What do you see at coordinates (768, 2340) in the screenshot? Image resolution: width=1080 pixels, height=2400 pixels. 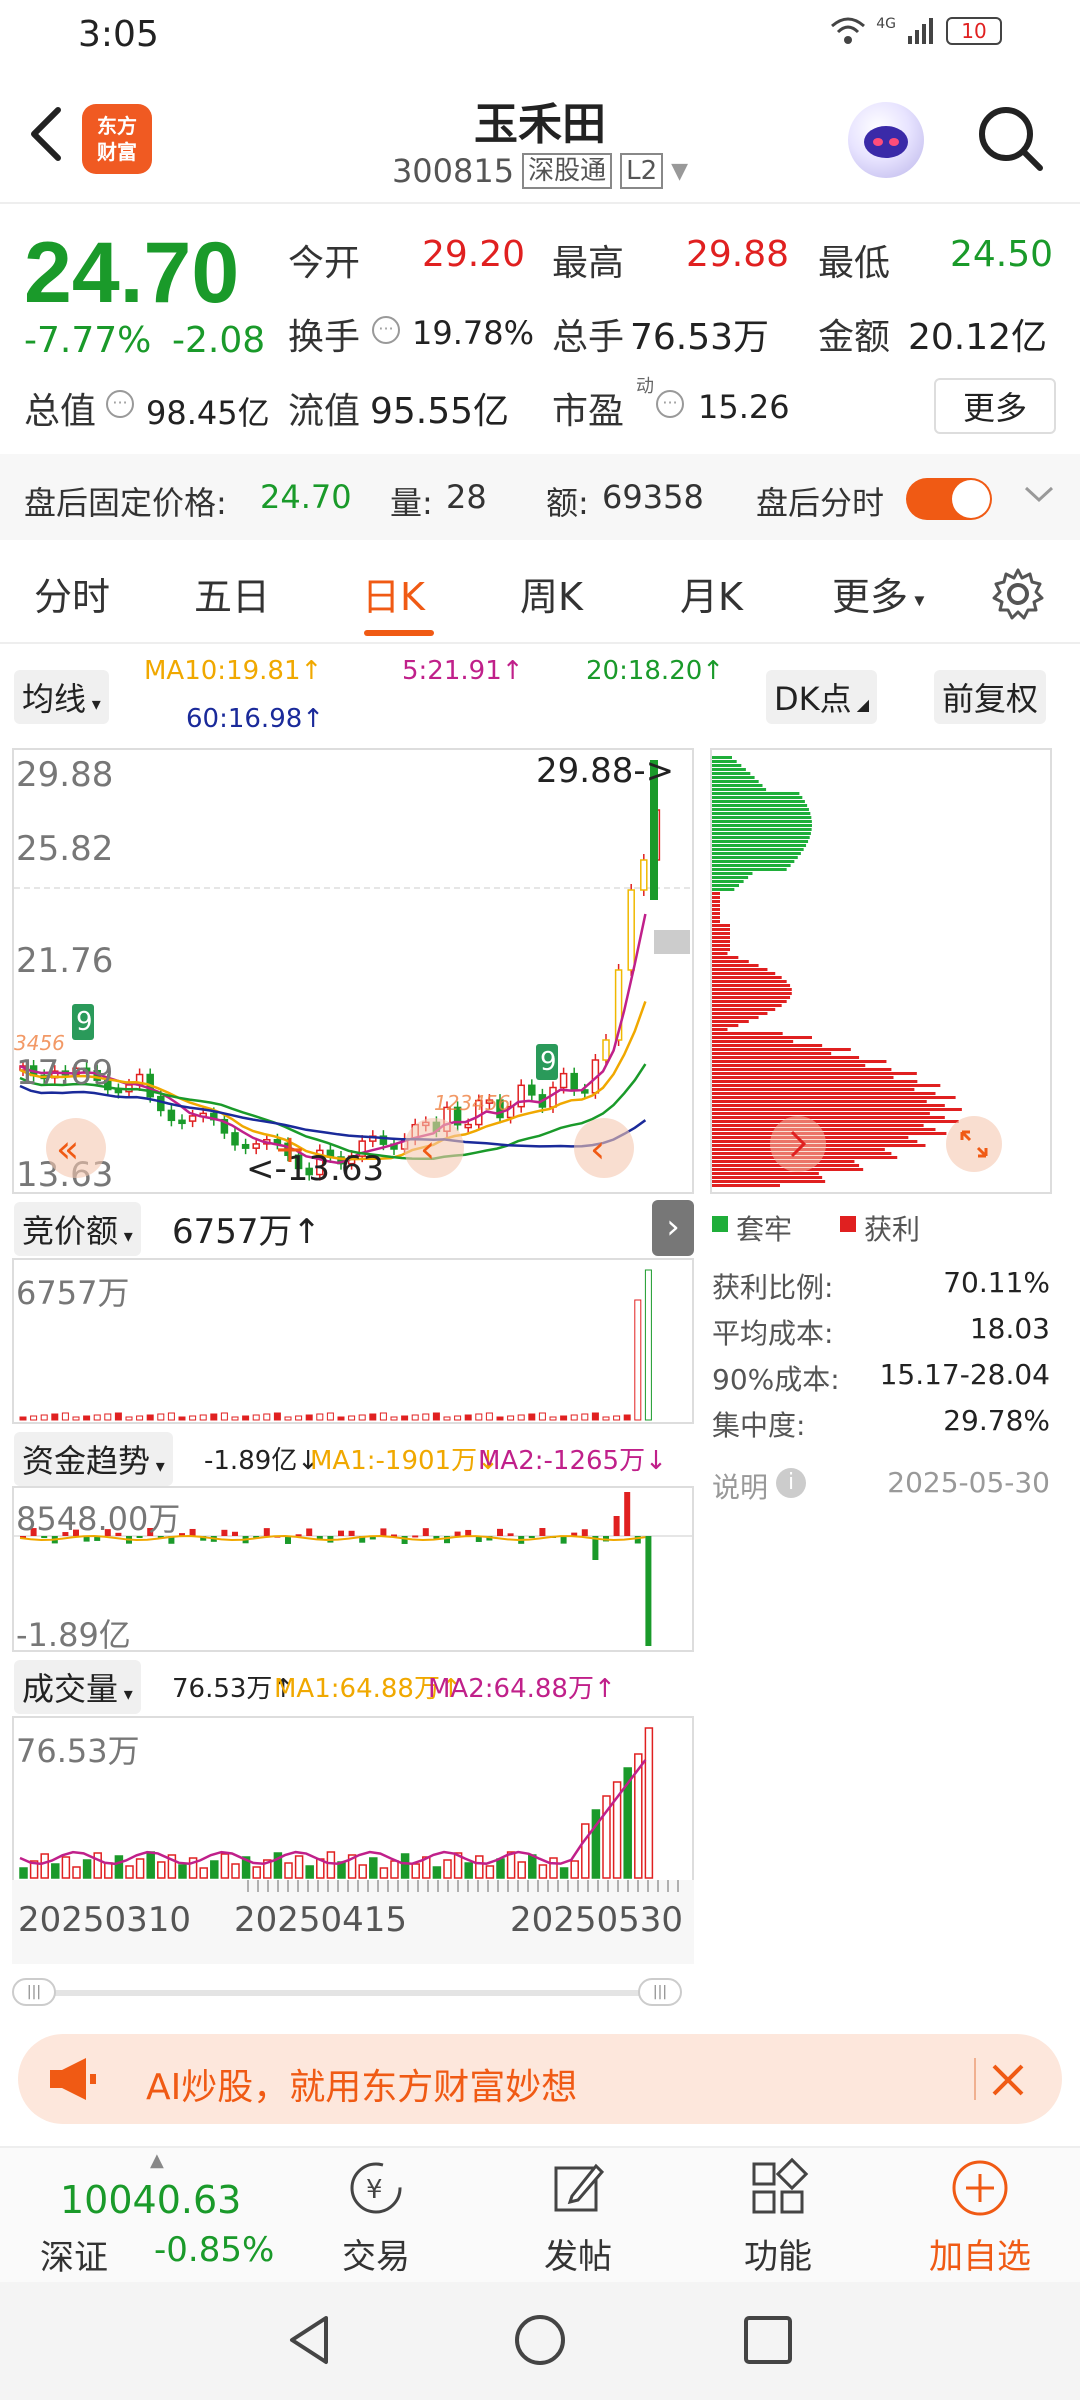 I see `recent-apps-icon` at bounding box center [768, 2340].